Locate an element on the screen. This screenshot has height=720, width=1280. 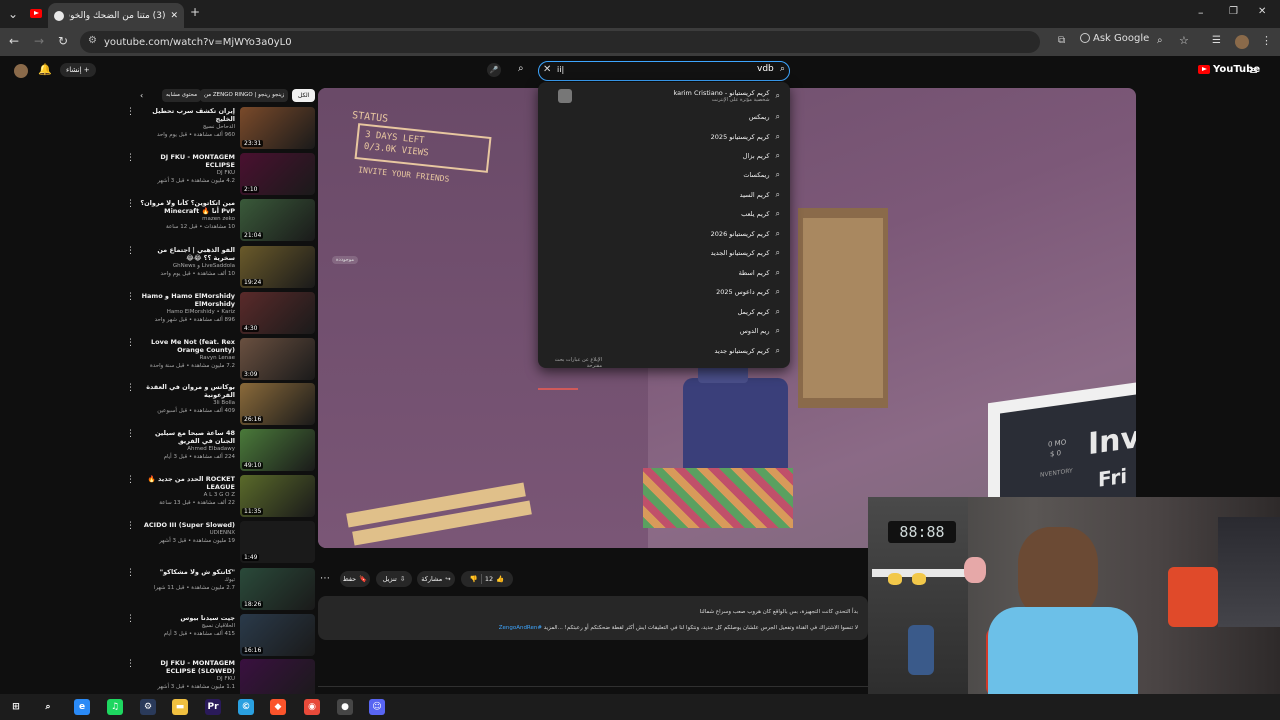
zoom-icon: ⌕ is located at coordinates (1160, 40).